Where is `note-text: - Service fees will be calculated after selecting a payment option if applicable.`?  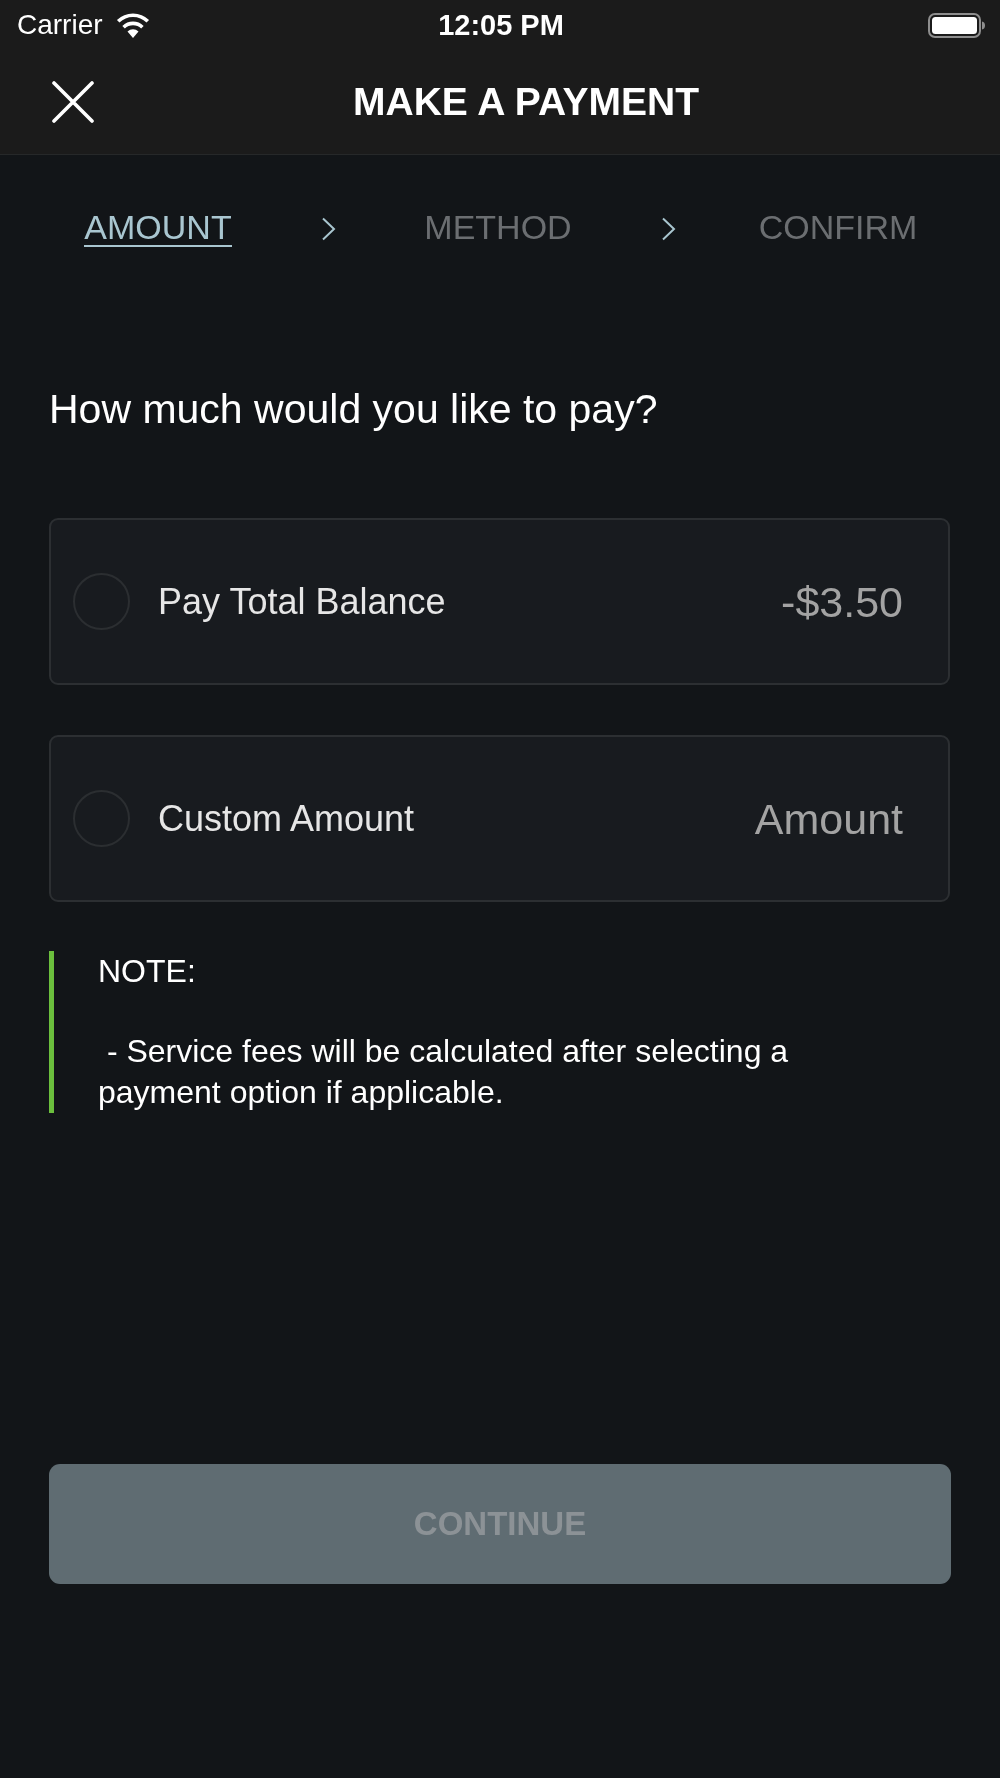
note-text: - Service fees will be calculated after selecting a payment option if applicable. is located at coordinates (444, 1072).